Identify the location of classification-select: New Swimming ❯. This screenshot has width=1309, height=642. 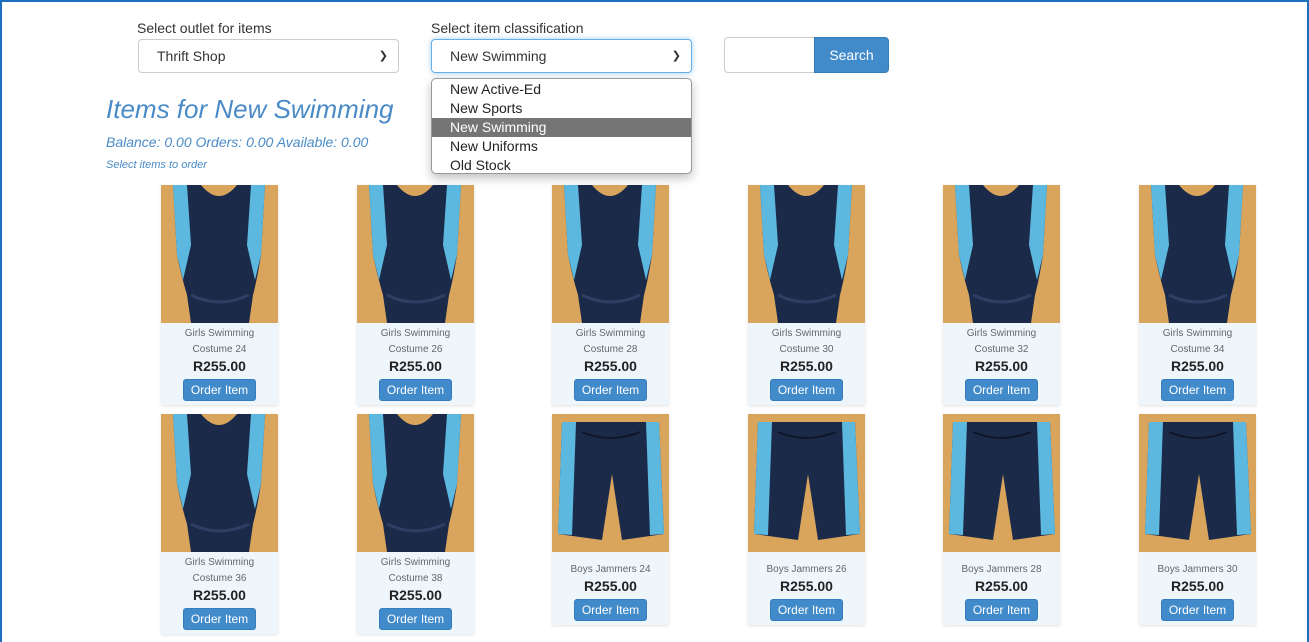
(561, 56).